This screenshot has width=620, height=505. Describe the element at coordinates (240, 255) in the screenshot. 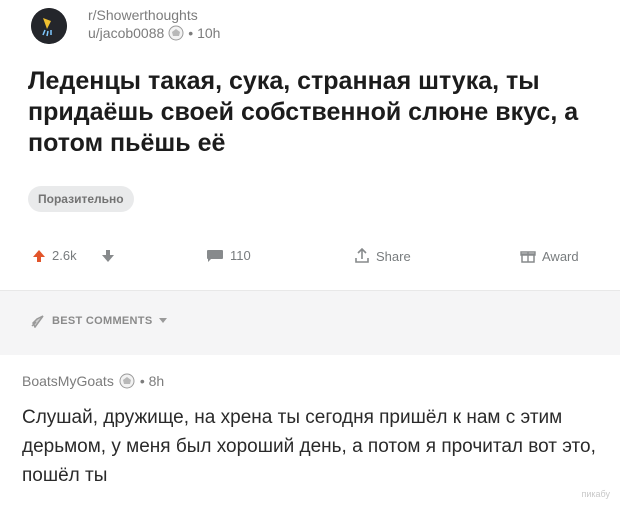

I see `comment-count: 110` at that location.